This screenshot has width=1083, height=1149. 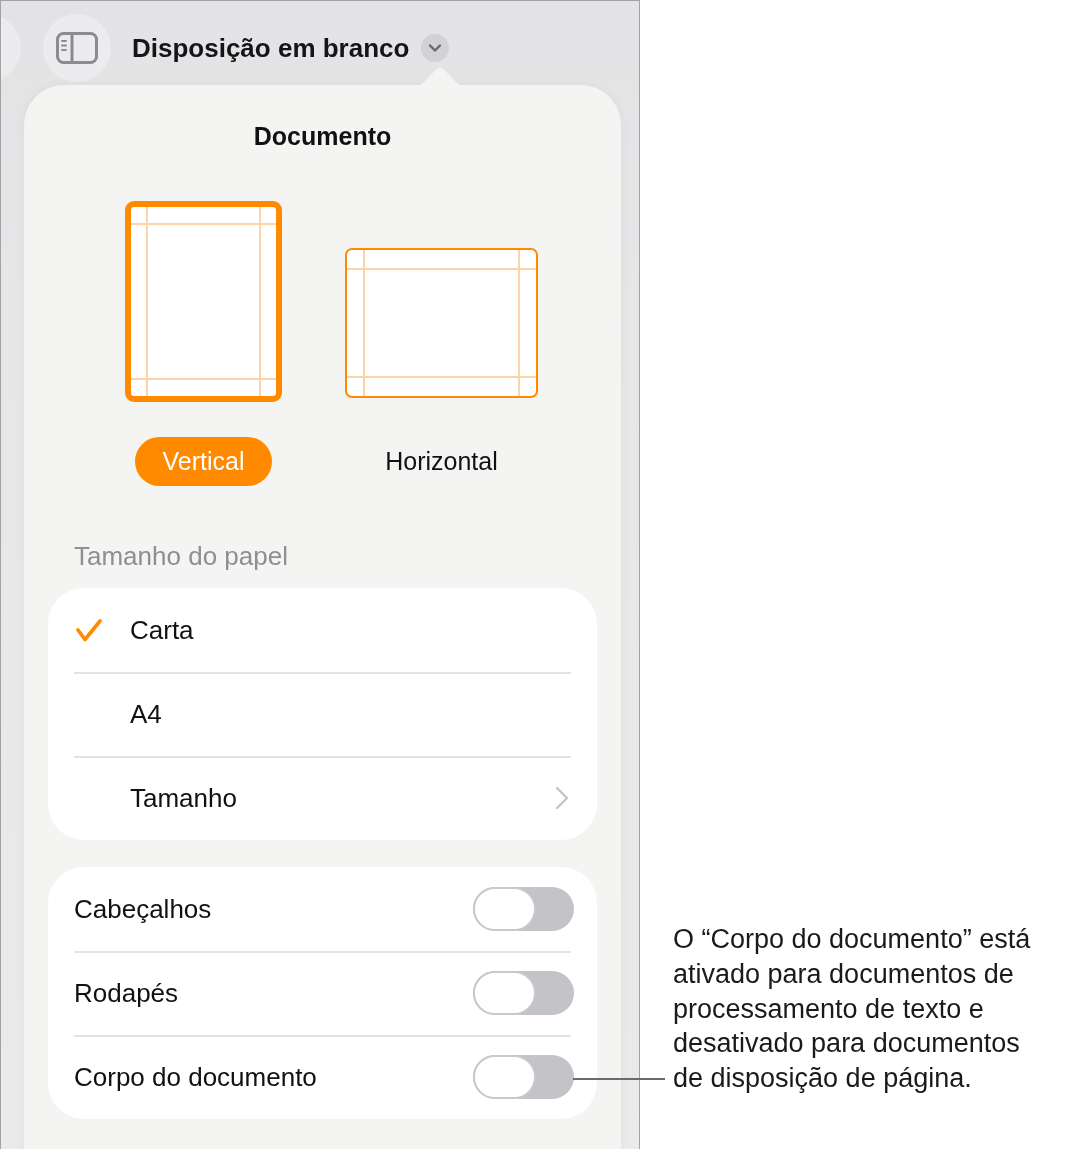 I want to click on section-heading: Tamanho do papel, so click(x=181, y=556).